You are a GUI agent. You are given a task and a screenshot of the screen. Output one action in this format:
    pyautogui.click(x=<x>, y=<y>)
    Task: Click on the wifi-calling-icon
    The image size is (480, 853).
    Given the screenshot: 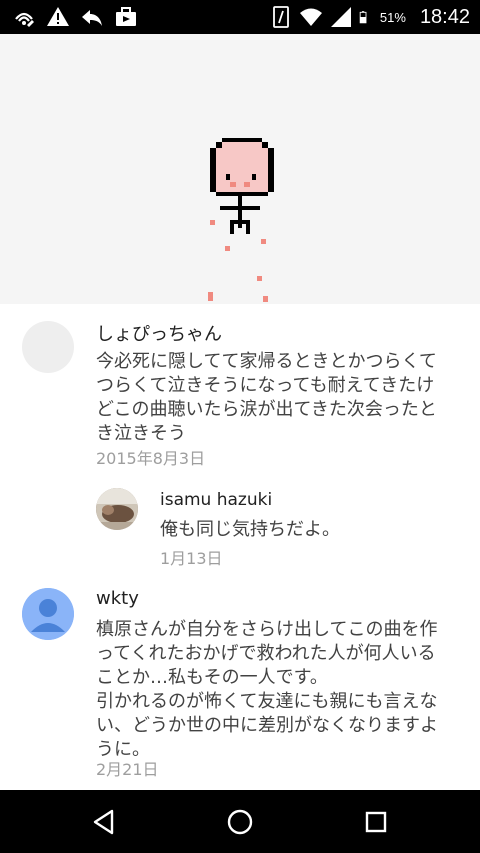 What is the action you would take?
    pyautogui.click(x=24, y=19)
    